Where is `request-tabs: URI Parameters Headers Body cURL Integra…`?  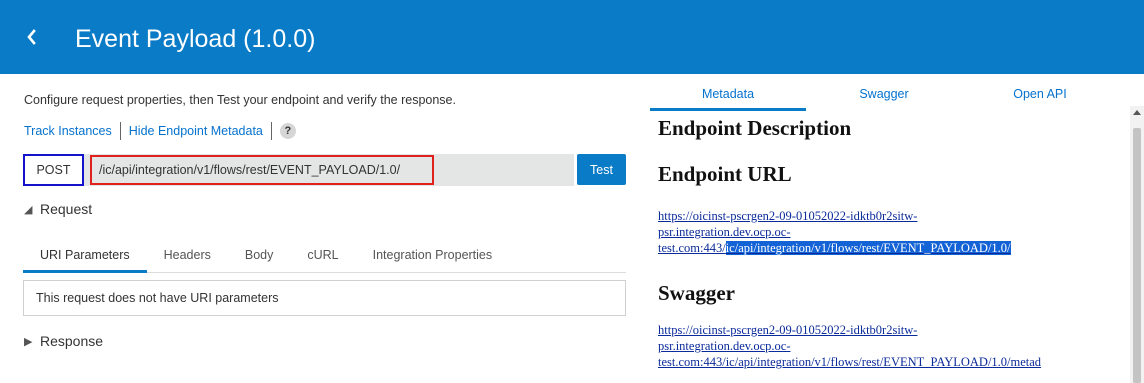
request-tabs: URI Parameters Headers Body cURL Integra… is located at coordinates (324, 255).